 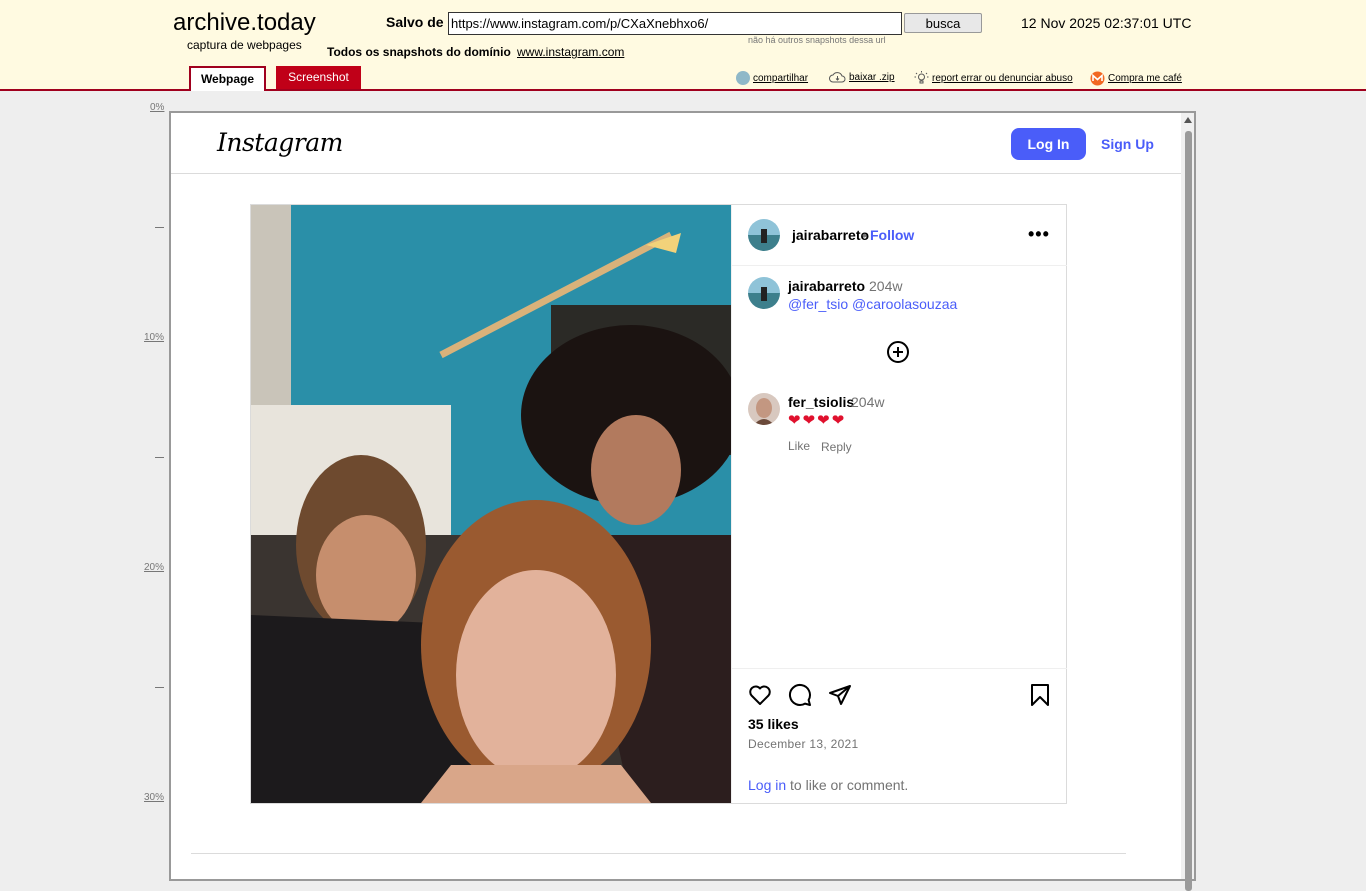 I want to click on search-button: busca, so click(x=943, y=23).